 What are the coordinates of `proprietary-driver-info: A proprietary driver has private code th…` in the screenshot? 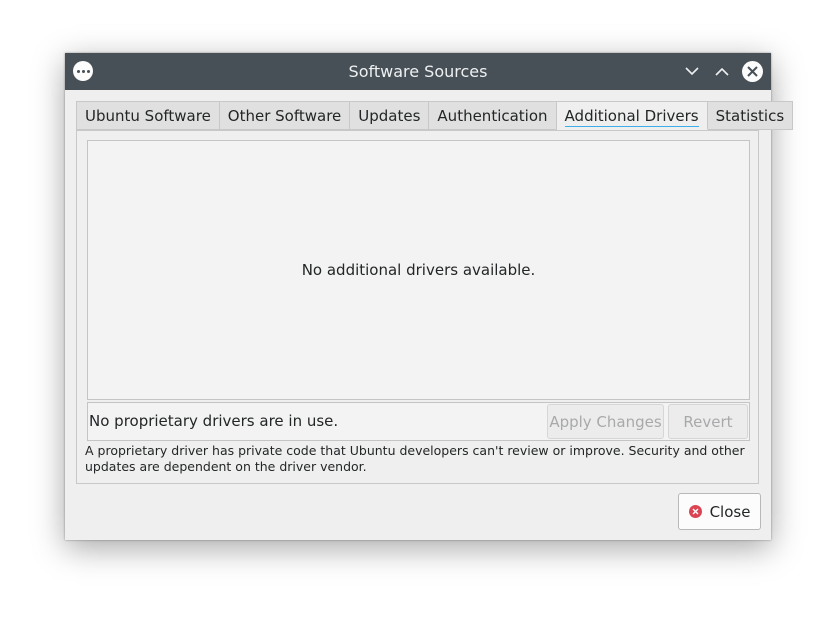 It's located at (415, 458).